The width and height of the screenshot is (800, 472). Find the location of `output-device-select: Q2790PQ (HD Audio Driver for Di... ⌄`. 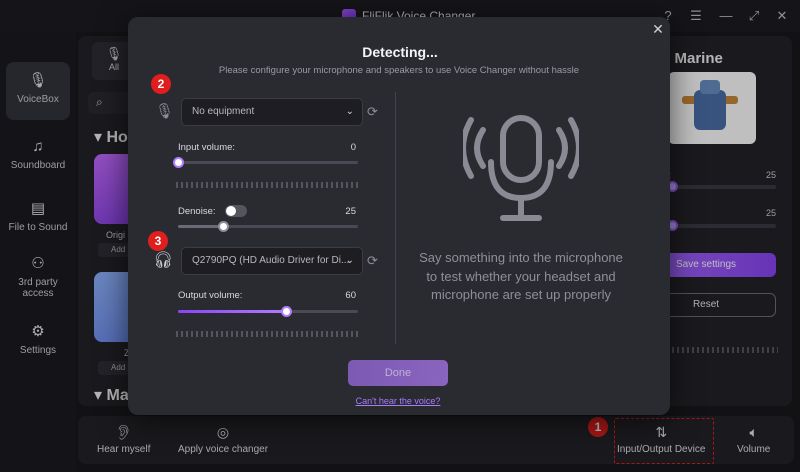

output-device-select: Q2790PQ (HD Audio Driver for Di... ⌄ is located at coordinates (272, 261).